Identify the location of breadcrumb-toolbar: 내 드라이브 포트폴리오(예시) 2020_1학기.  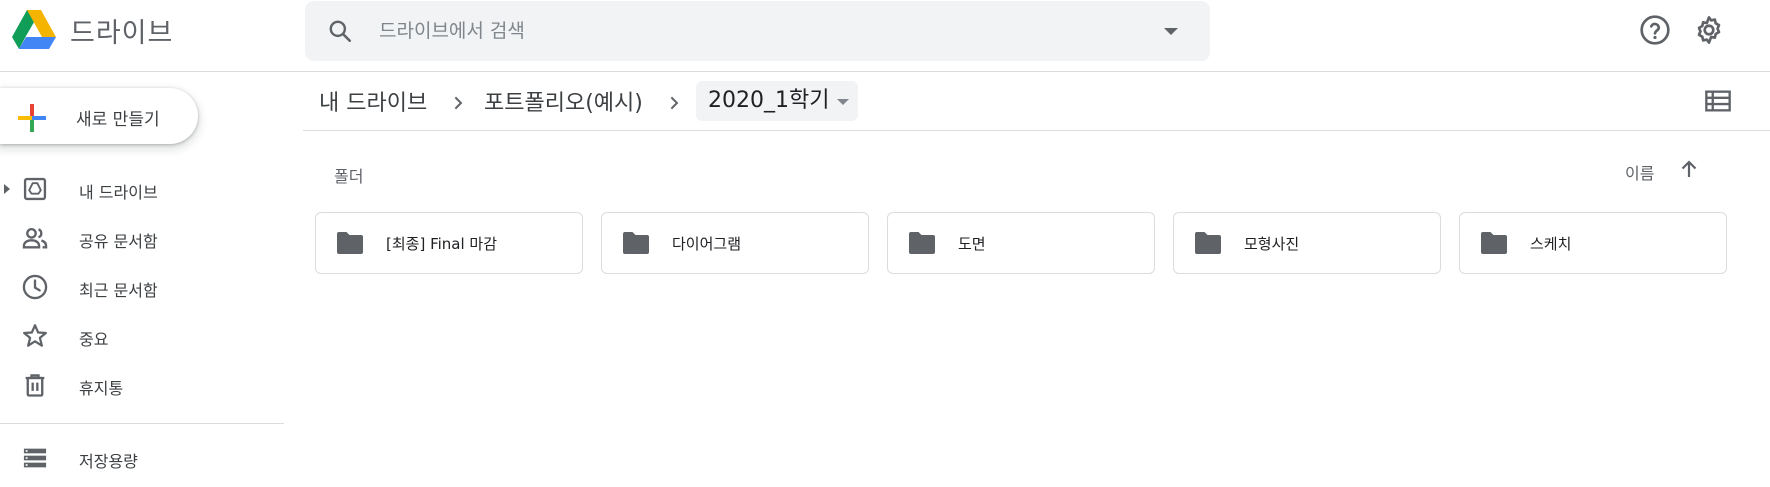
(1036, 101).